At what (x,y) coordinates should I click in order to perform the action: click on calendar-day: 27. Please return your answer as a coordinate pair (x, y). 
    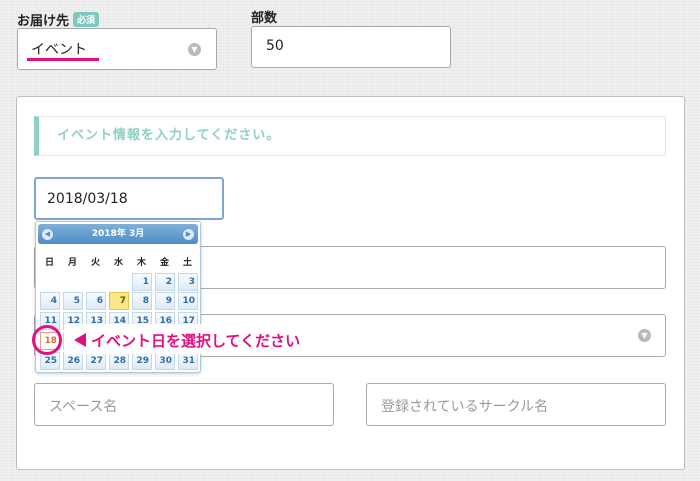
    Looking at the image, I should click on (96, 361).